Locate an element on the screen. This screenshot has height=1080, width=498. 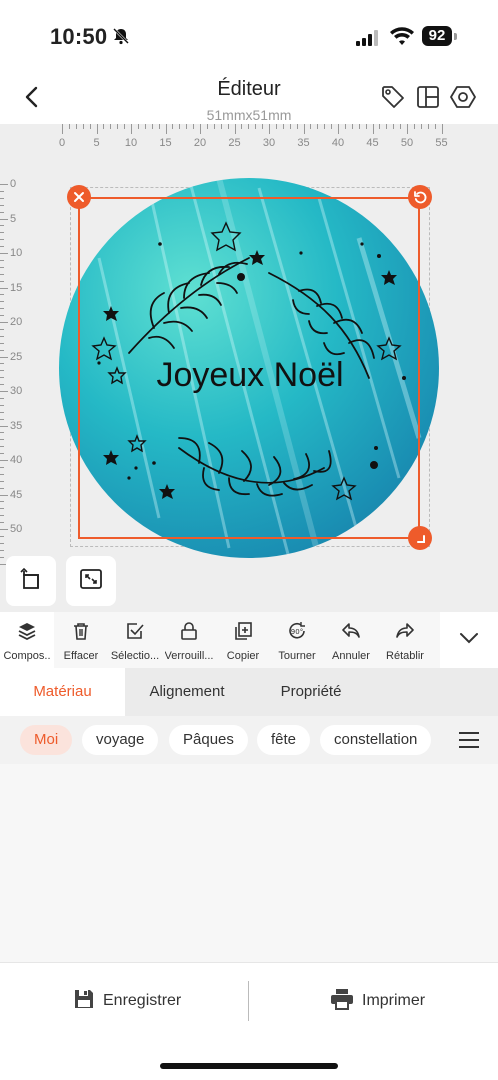
bottom-action-bar: Enregistrer Imprimer is located at coordinates (249, 1021).